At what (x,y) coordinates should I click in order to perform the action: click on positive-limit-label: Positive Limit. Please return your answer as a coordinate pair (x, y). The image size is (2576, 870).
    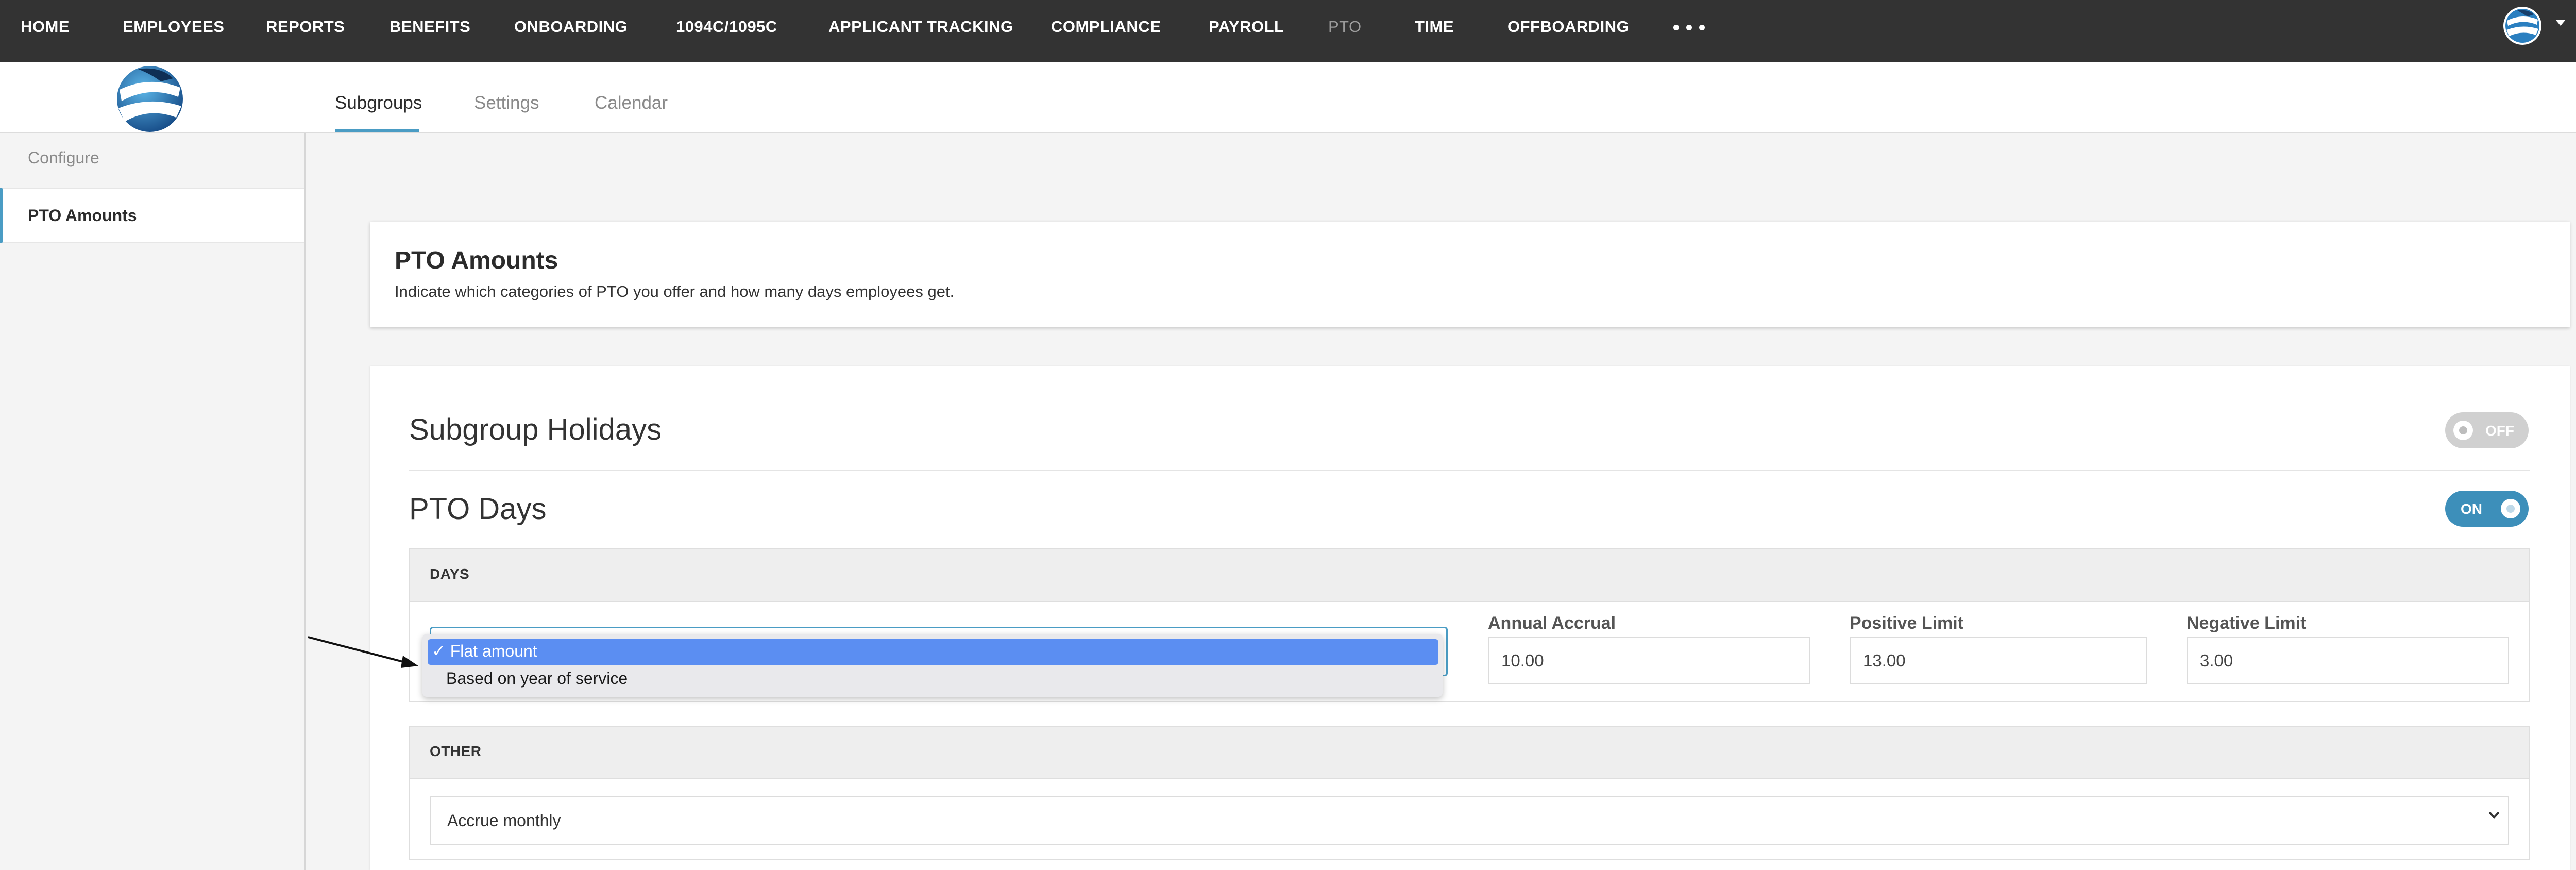
    Looking at the image, I should click on (1907, 623).